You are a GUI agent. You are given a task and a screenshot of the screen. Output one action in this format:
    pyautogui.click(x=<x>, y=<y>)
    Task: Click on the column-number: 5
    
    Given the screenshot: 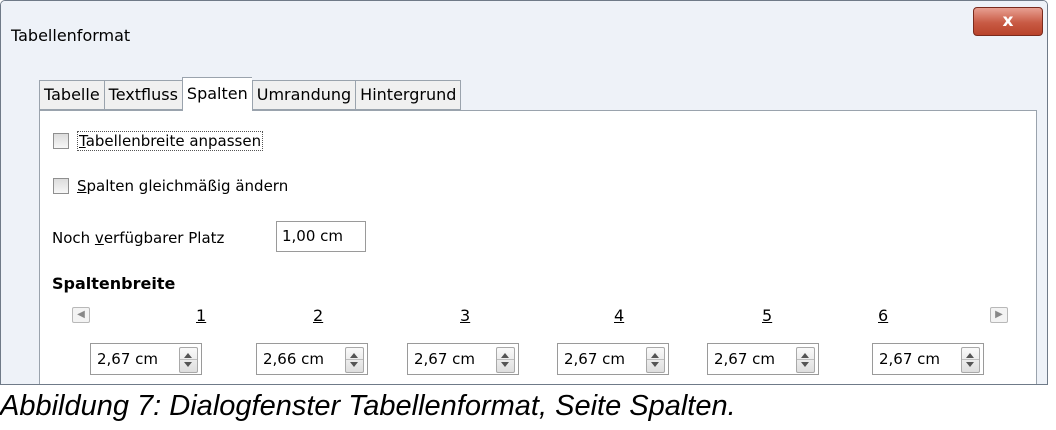 What is the action you would take?
    pyautogui.click(x=767, y=315)
    